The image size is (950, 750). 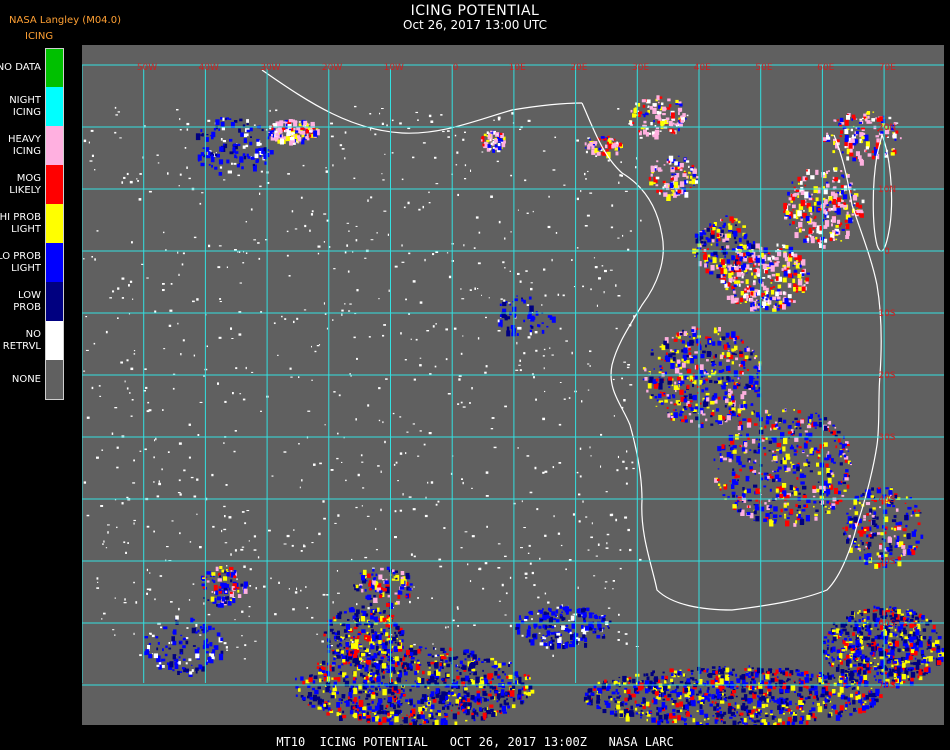 I want to click on legend-label: LO PROB LIGHT, so click(x=20, y=262).